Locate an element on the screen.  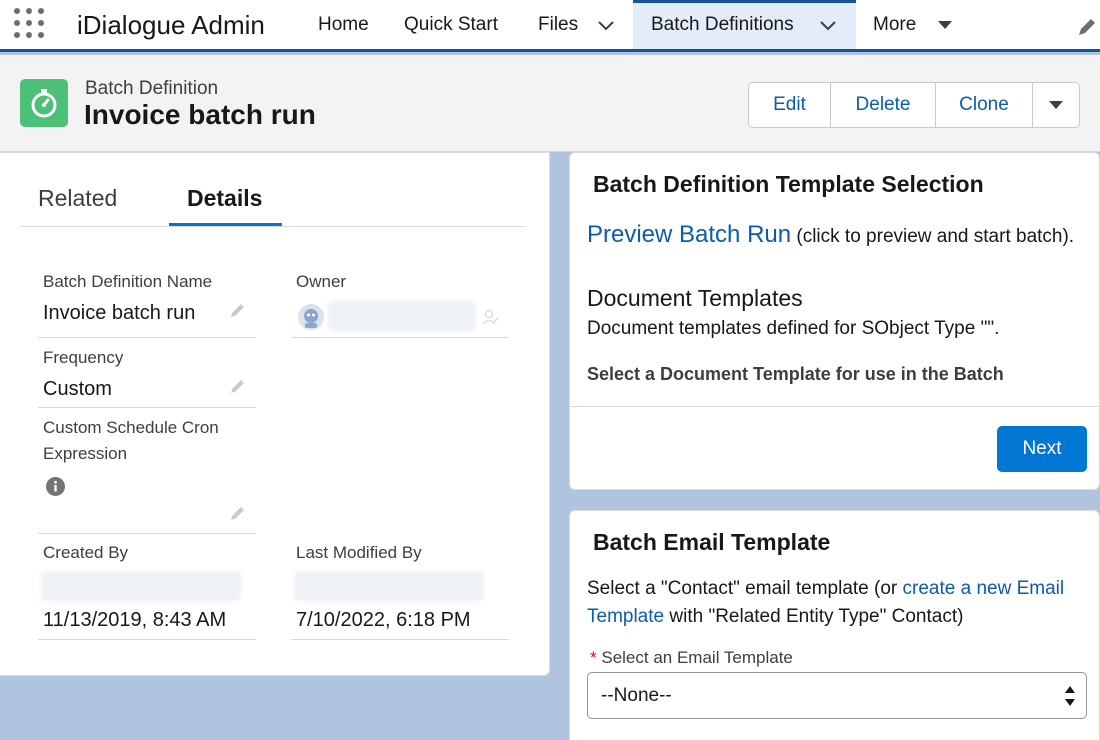
tab-details: Details is located at coordinates (224, 198).